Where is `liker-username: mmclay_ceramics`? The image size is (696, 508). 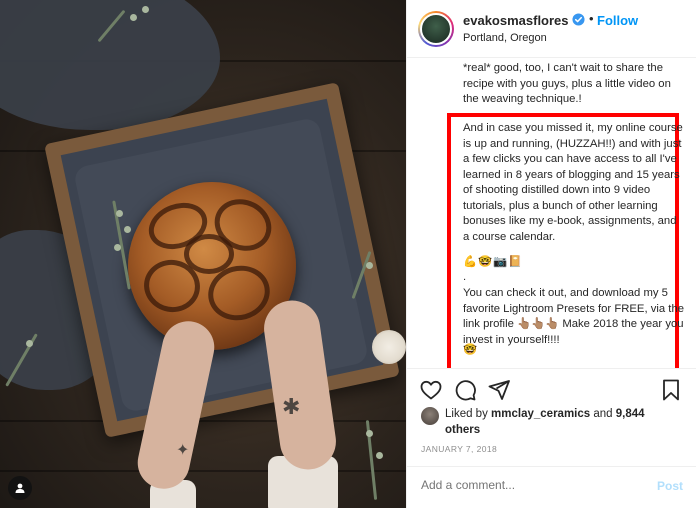
liker-username: mmclay_ceramics is located at coordinates (540, 414).